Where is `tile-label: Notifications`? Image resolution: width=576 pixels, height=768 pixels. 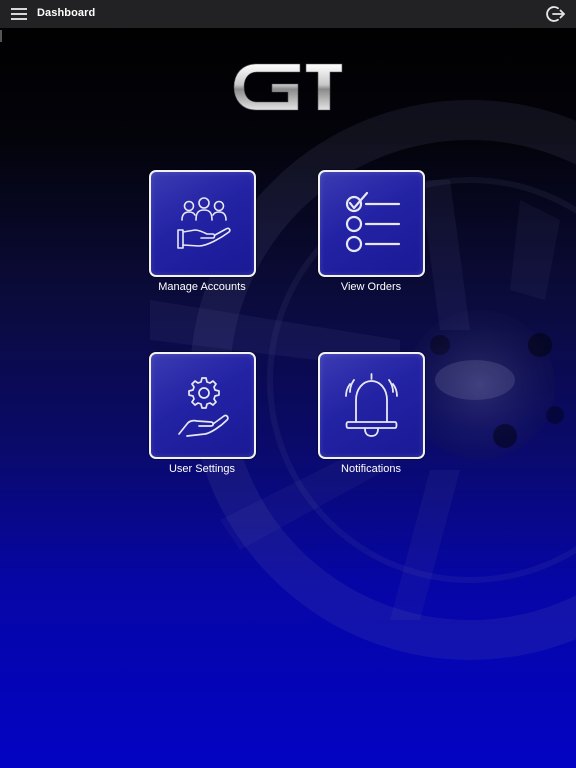
tile-label: Notifications is located at coordinates (371, 469).